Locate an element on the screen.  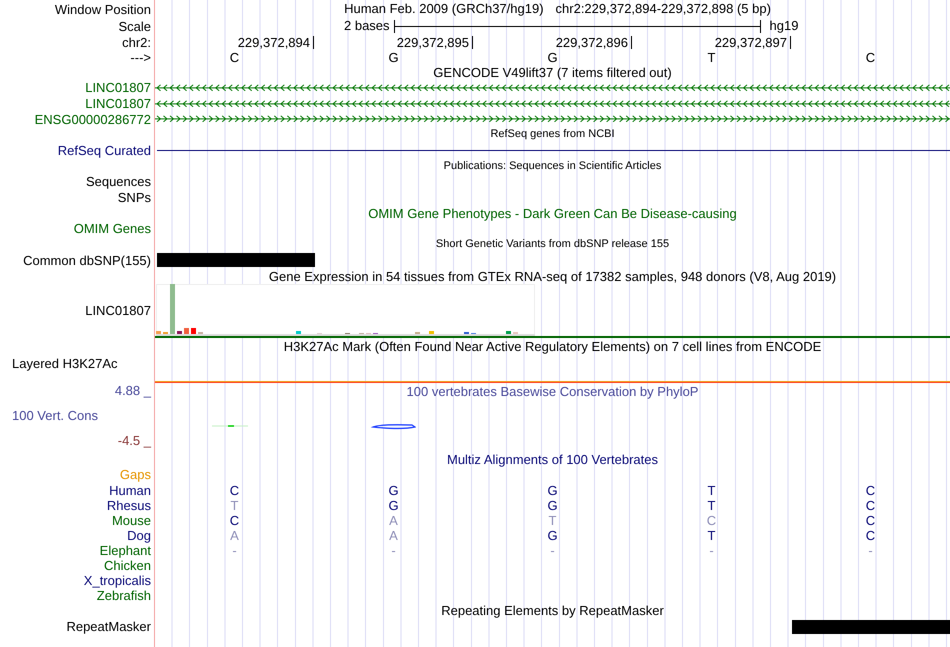
row-label: Window Position is located at coordinates (102, 9).